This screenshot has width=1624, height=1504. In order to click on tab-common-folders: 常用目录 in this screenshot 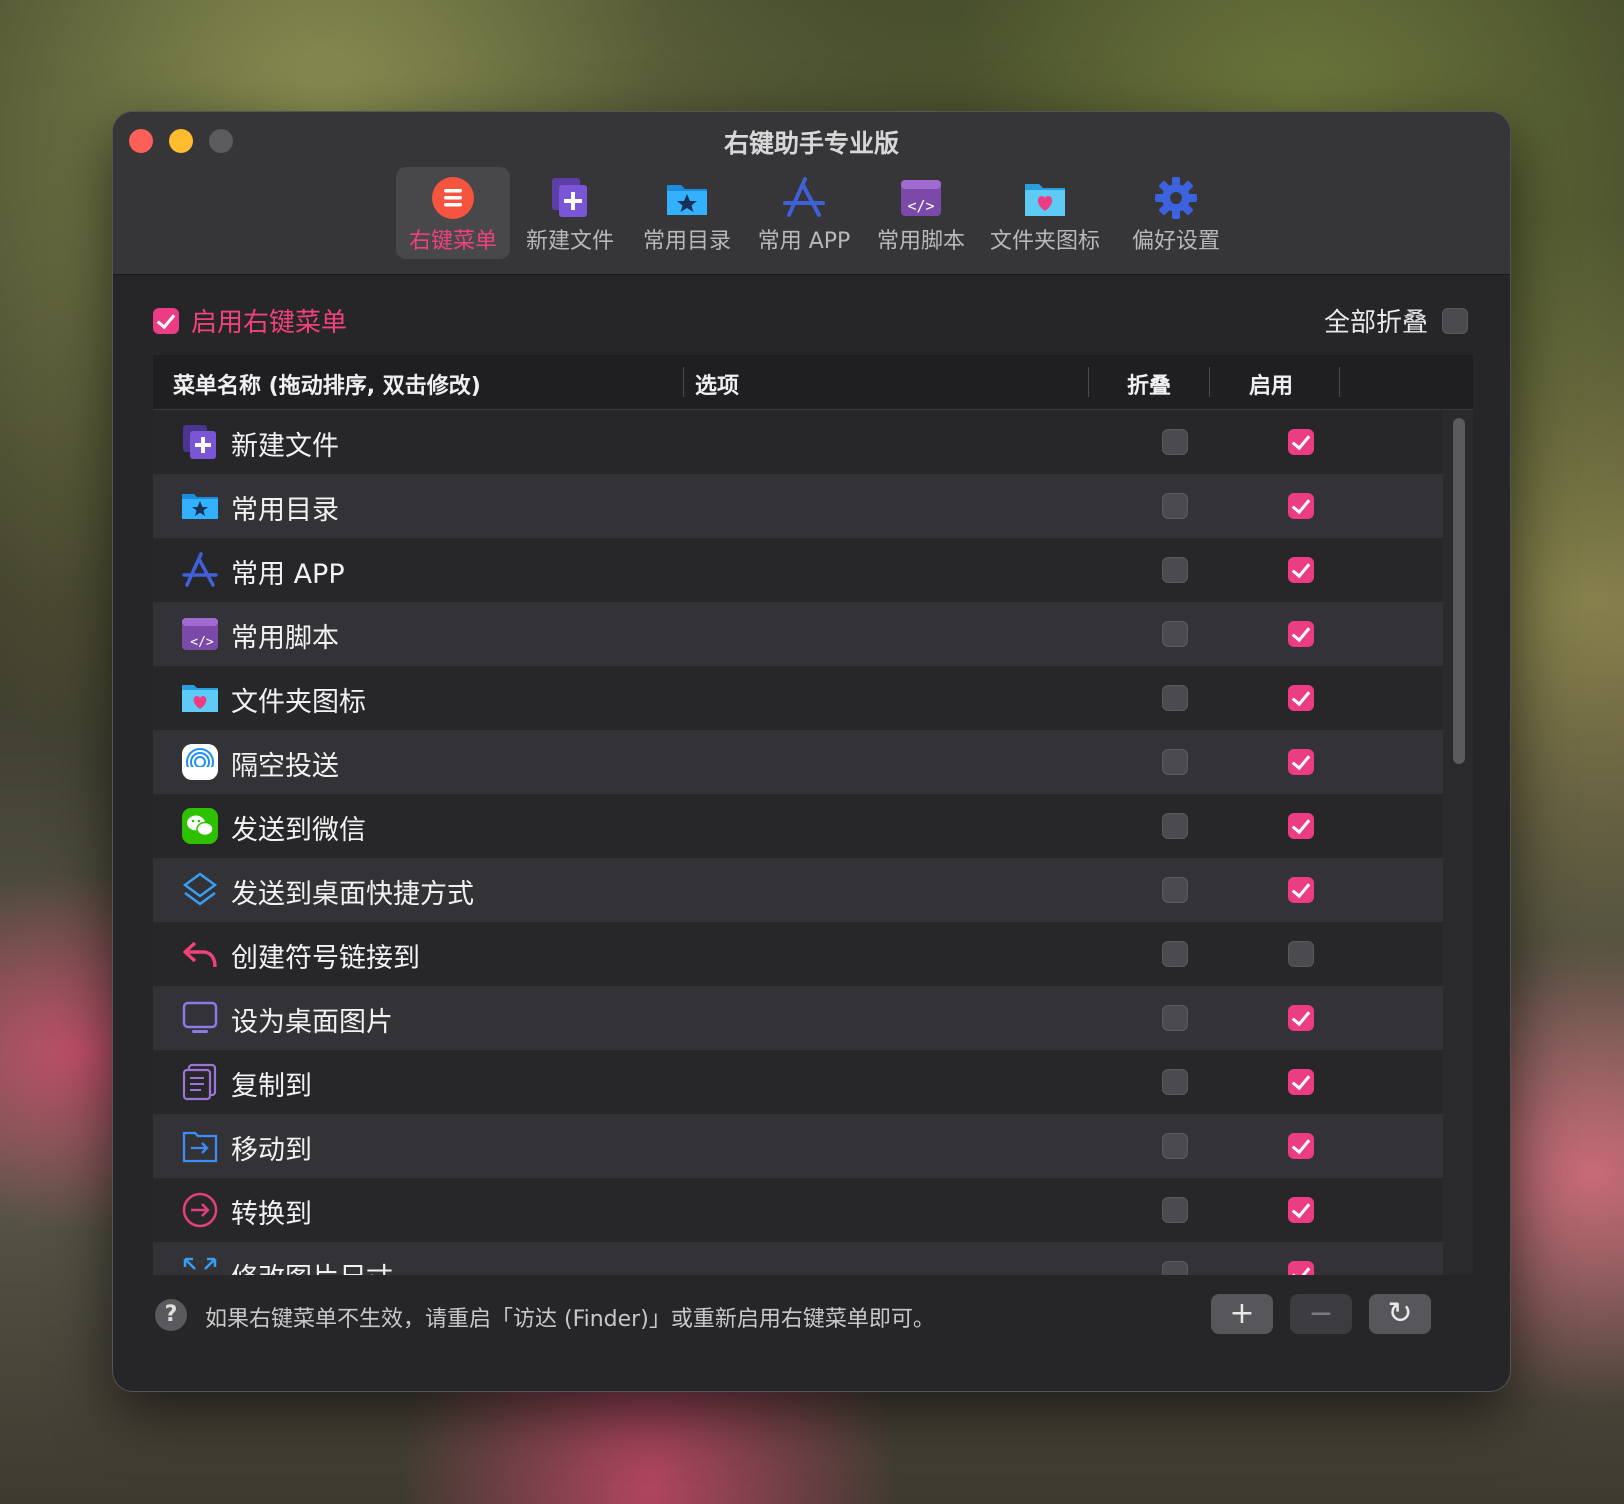, I will do `click(687, 213)`.